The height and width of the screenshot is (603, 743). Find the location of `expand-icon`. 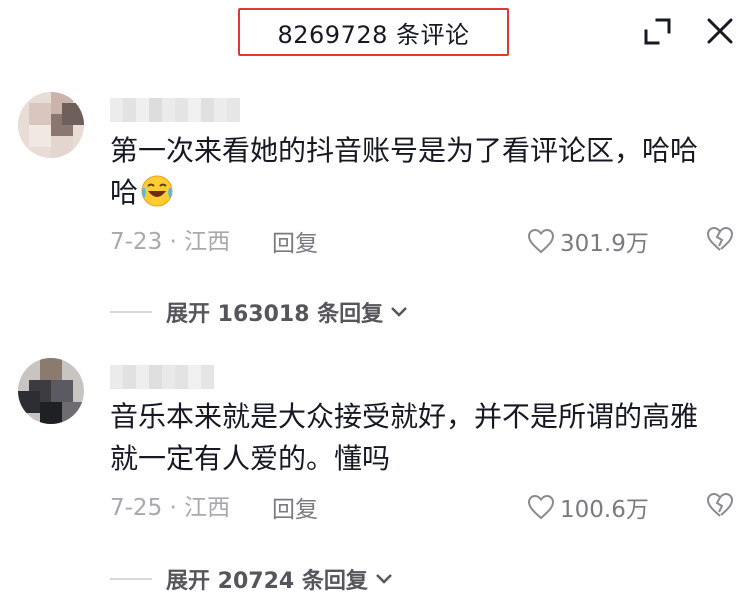

expand-icon is located at coordinates (657, 31).